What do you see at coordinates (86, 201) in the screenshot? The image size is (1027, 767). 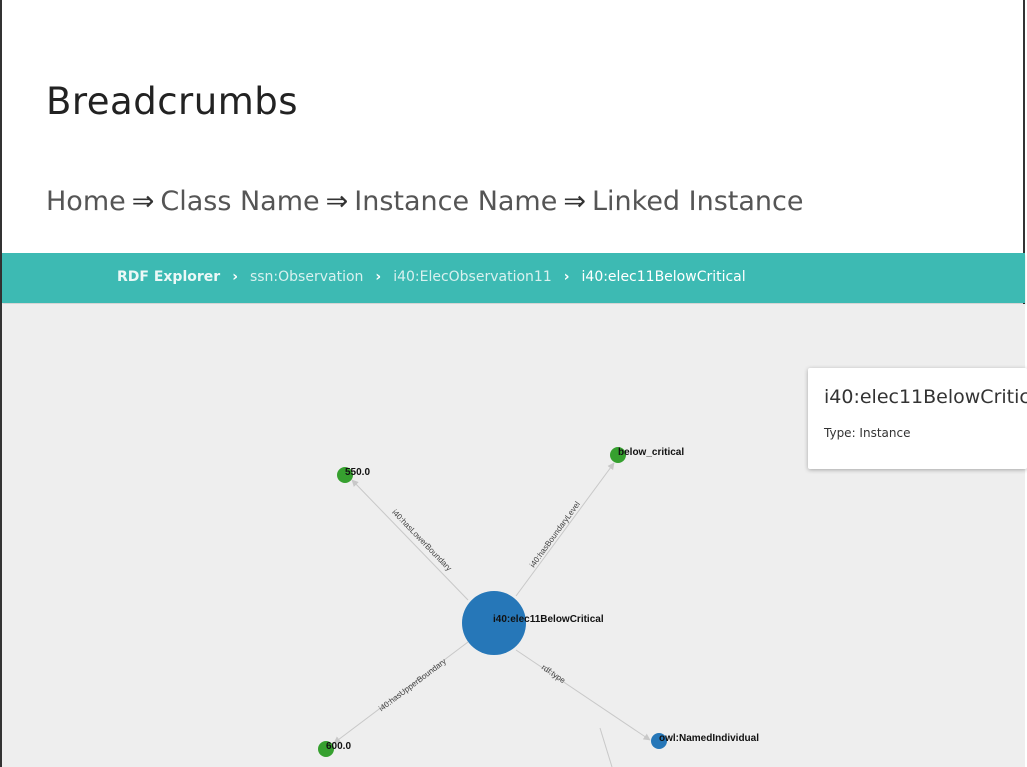 I see `breadcrumb-example-home: Home` at bounding box center [86, 201].